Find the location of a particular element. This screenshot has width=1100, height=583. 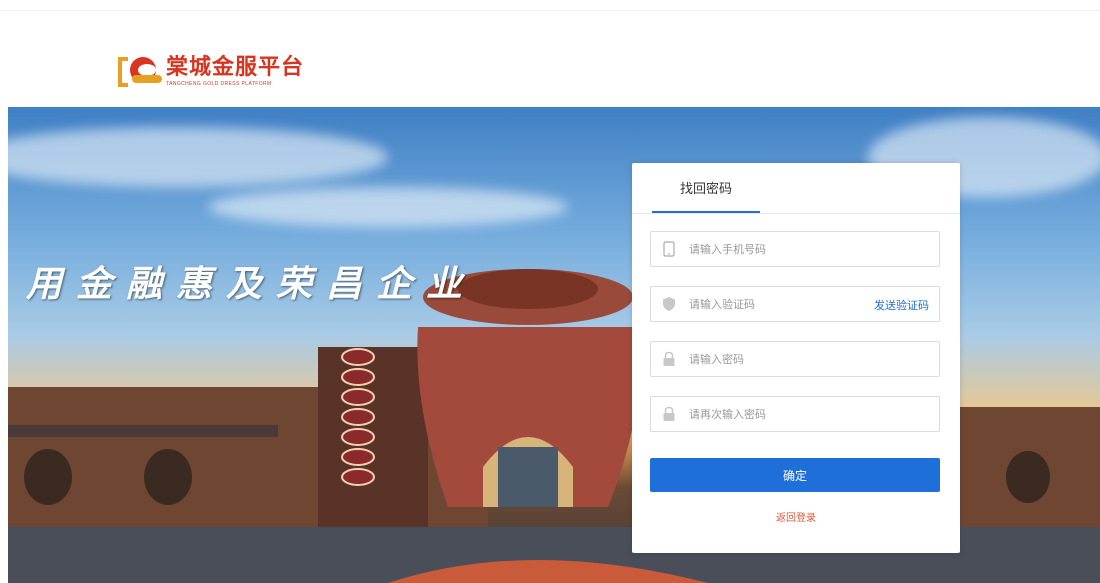

confirm-password-input is located at coordinates (784, 414).